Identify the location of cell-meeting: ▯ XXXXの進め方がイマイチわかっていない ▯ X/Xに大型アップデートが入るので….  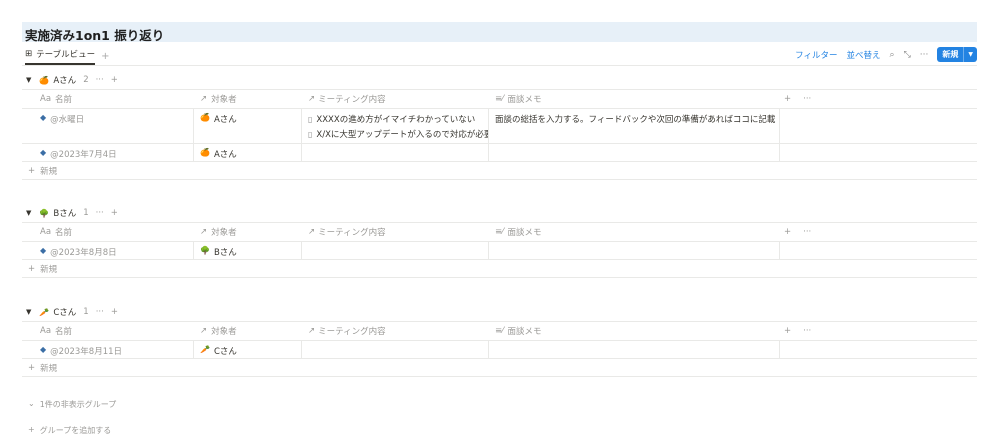
(395, 126).